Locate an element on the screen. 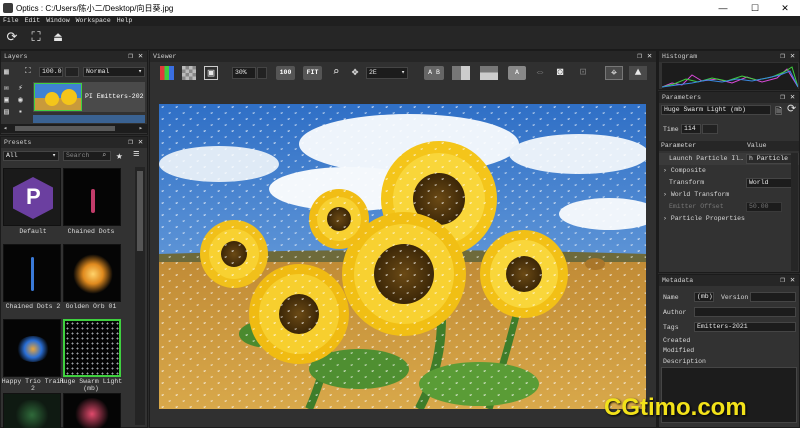 The height and width of the screenshot is (428, 800). menu-file: File is located at coordinates (11, 21).